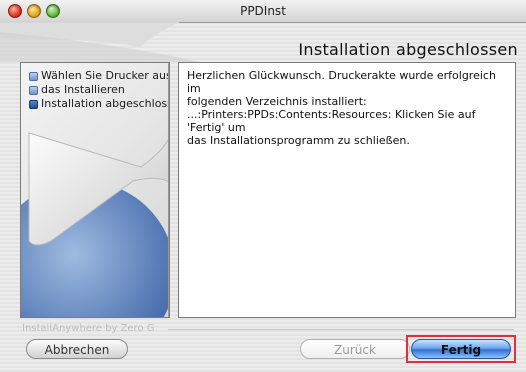  I want to click on step-bullet-active-icon, so click(33, 104).